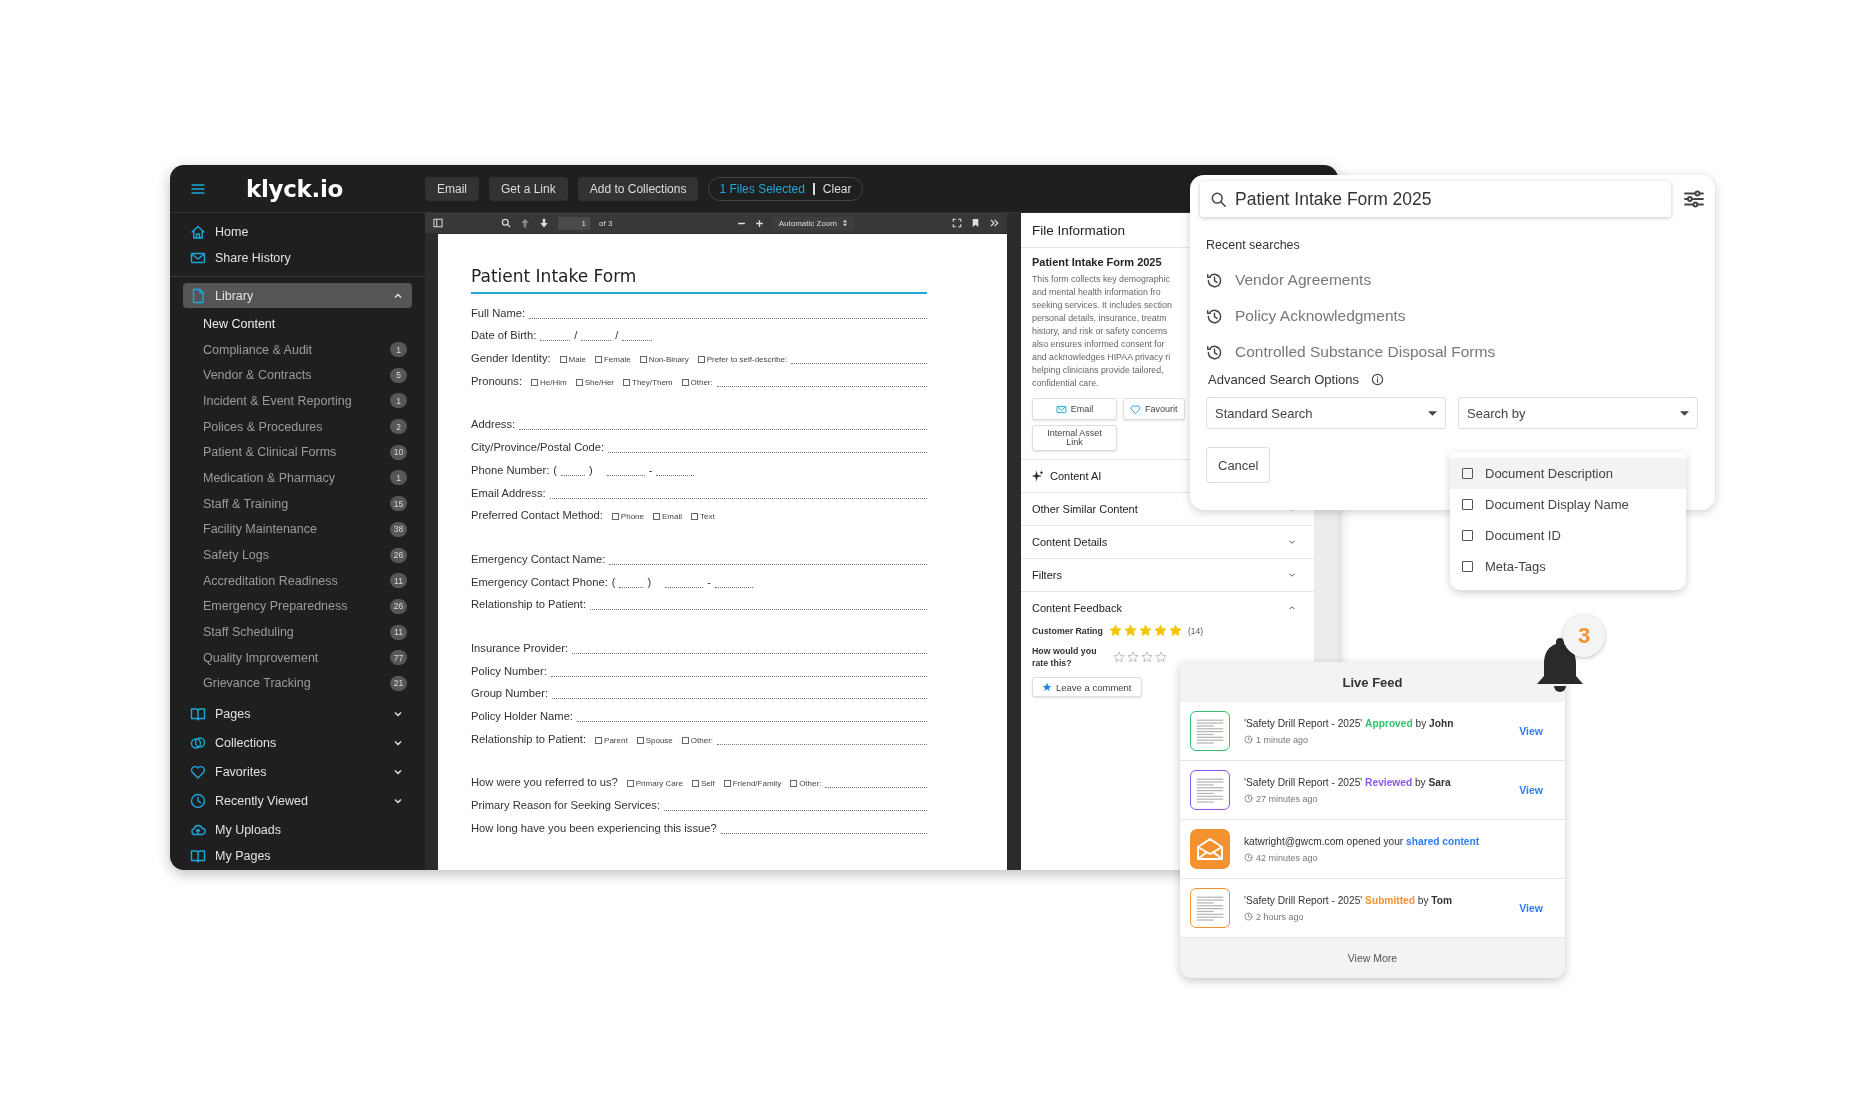  I want to click on sidebar-item: My Pages, so click(297, 856).